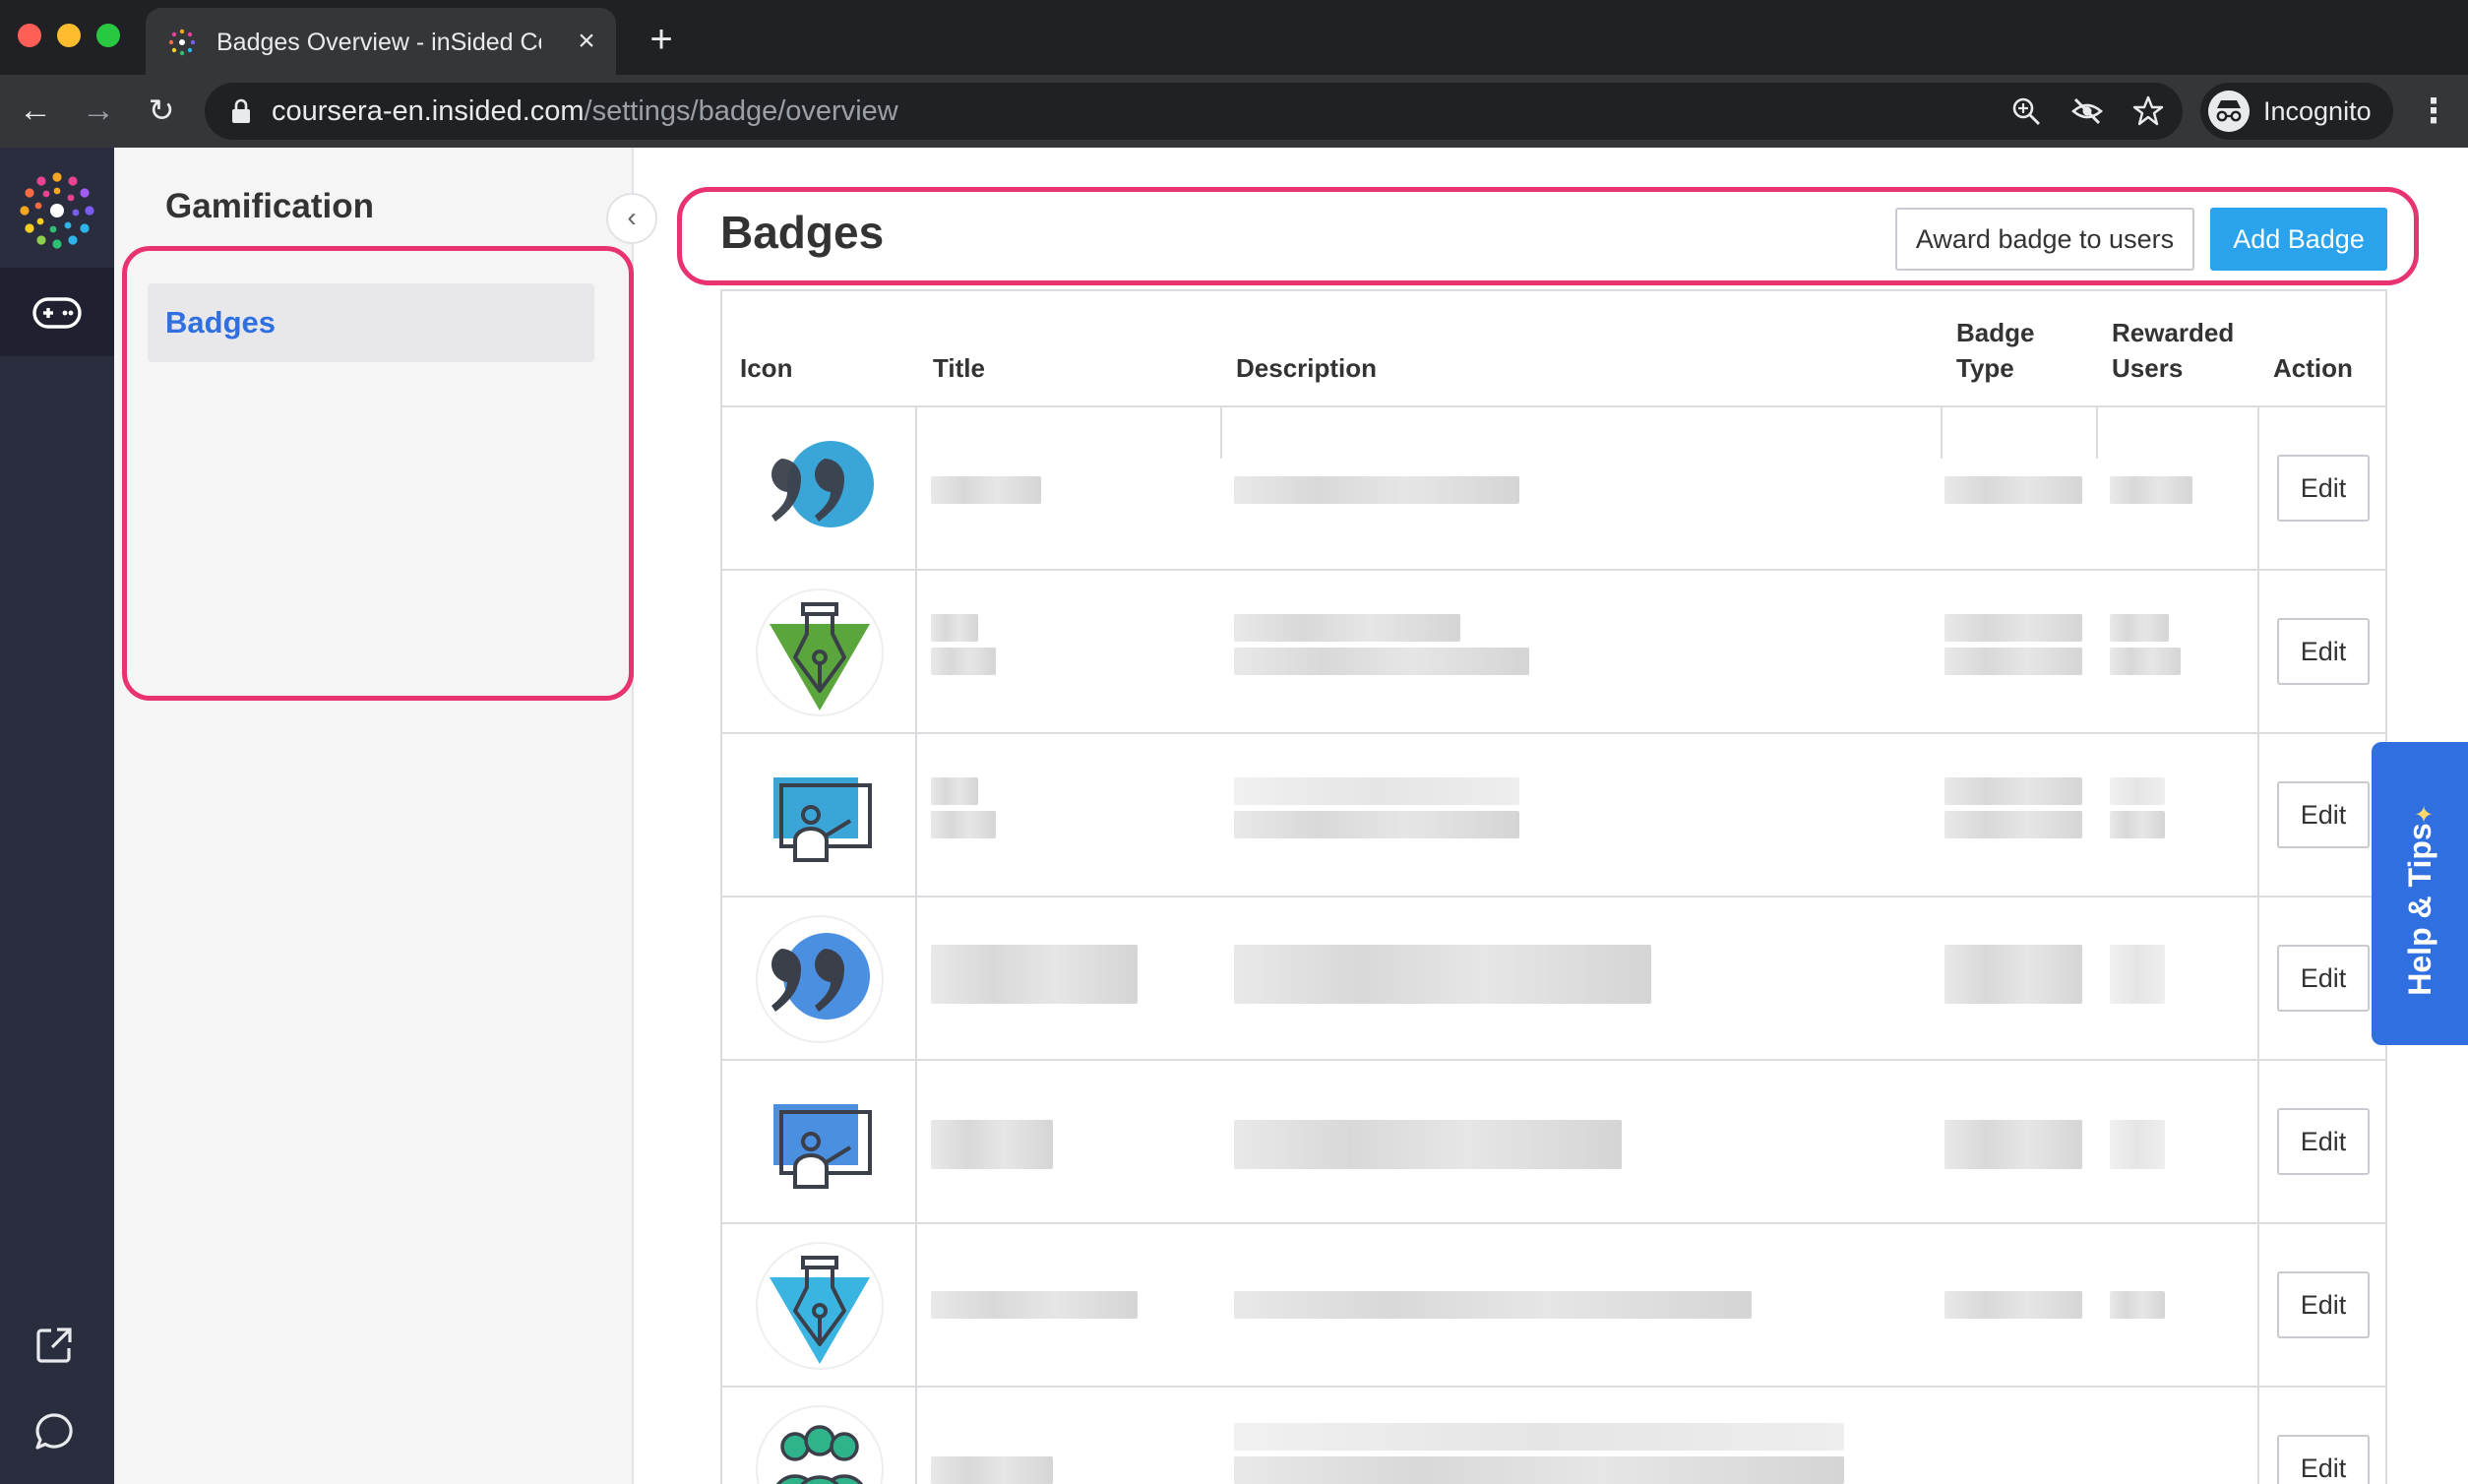 The image size is (2468, 1484). Describe the element at coordinates (161, 111) in the screenshot. I see `reload-icon: ↻` at that location.